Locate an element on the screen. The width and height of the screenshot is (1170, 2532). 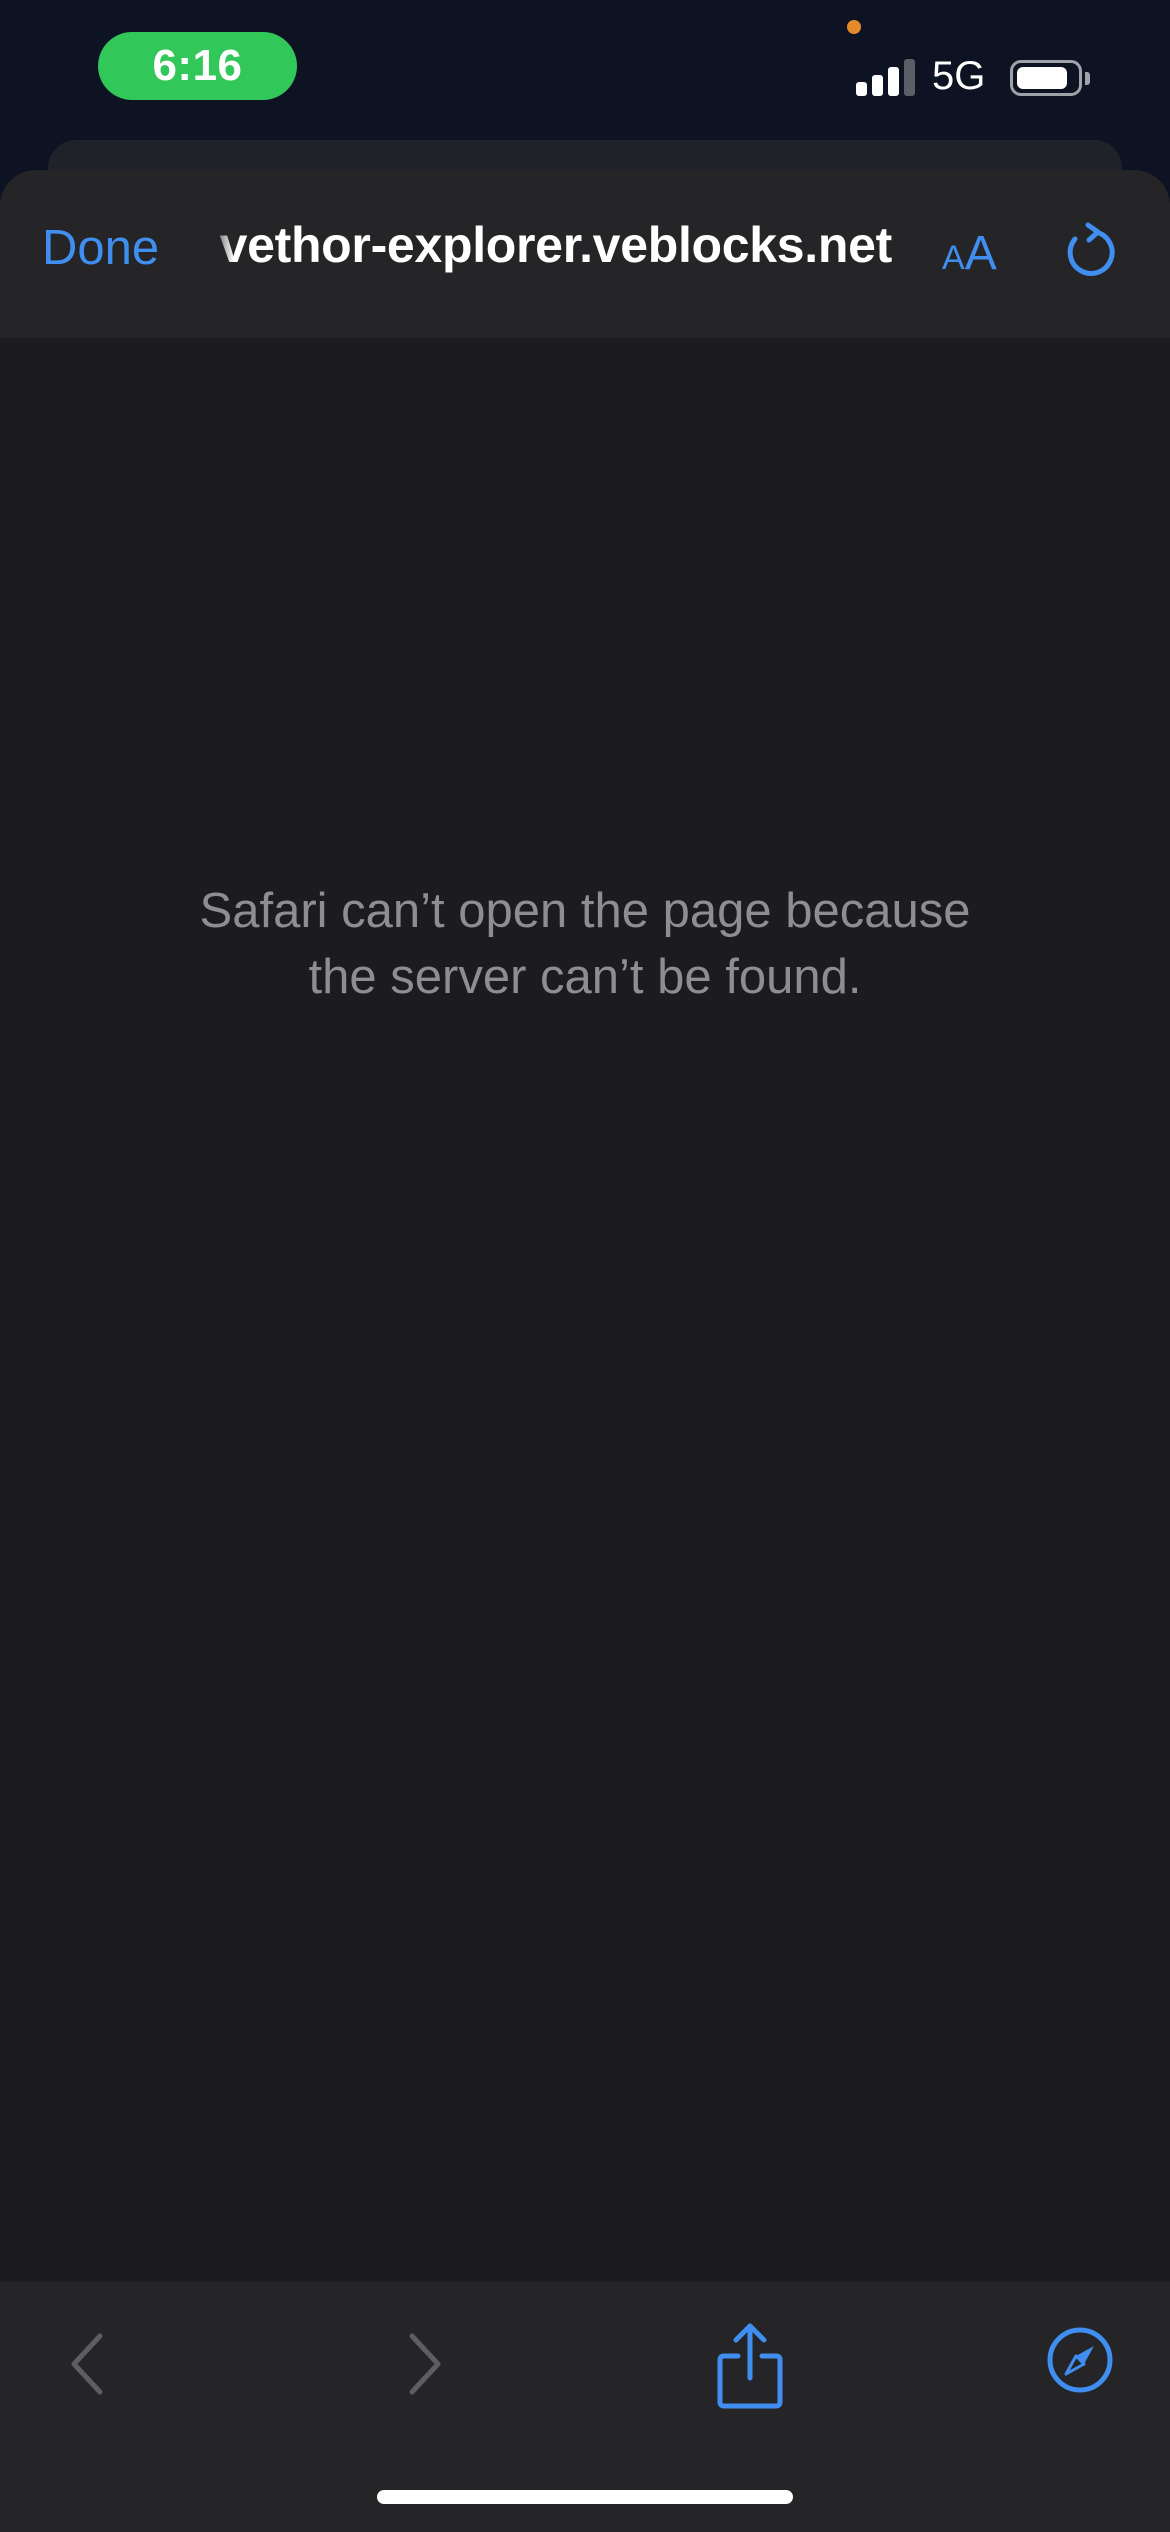
open-in-safari-button is located at coordinates (1080, 2360).